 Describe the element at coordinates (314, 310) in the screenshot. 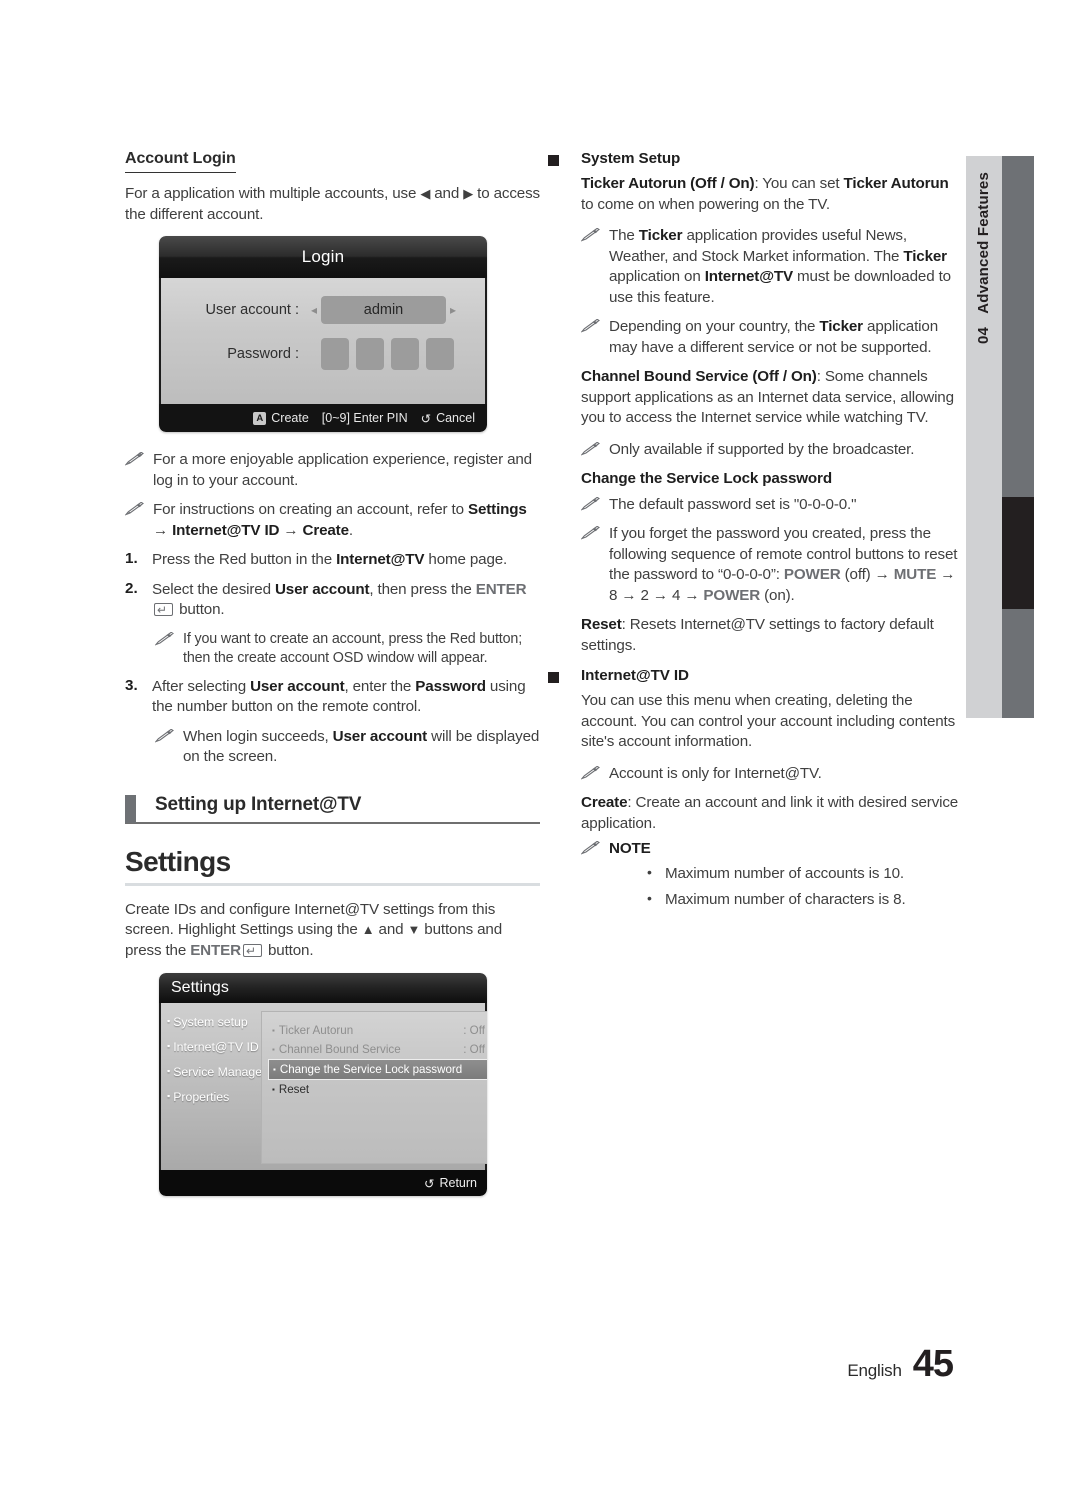

I see `prev-account-arrow-icon: ◂` at that location.